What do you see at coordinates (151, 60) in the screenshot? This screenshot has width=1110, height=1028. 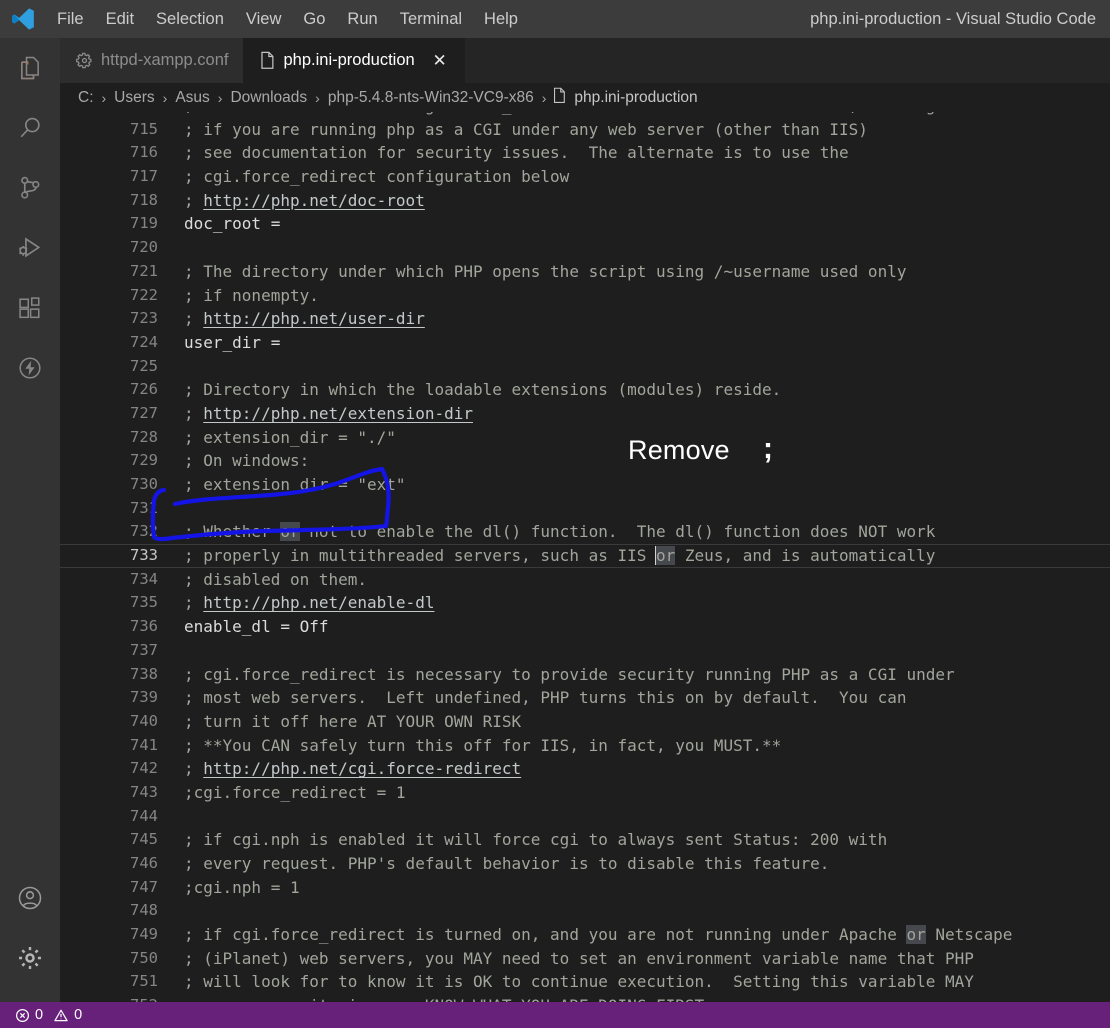 I see `tab-httpd-xampp-conf: httpd-xampp.conf` at bounding box center [151, 60].